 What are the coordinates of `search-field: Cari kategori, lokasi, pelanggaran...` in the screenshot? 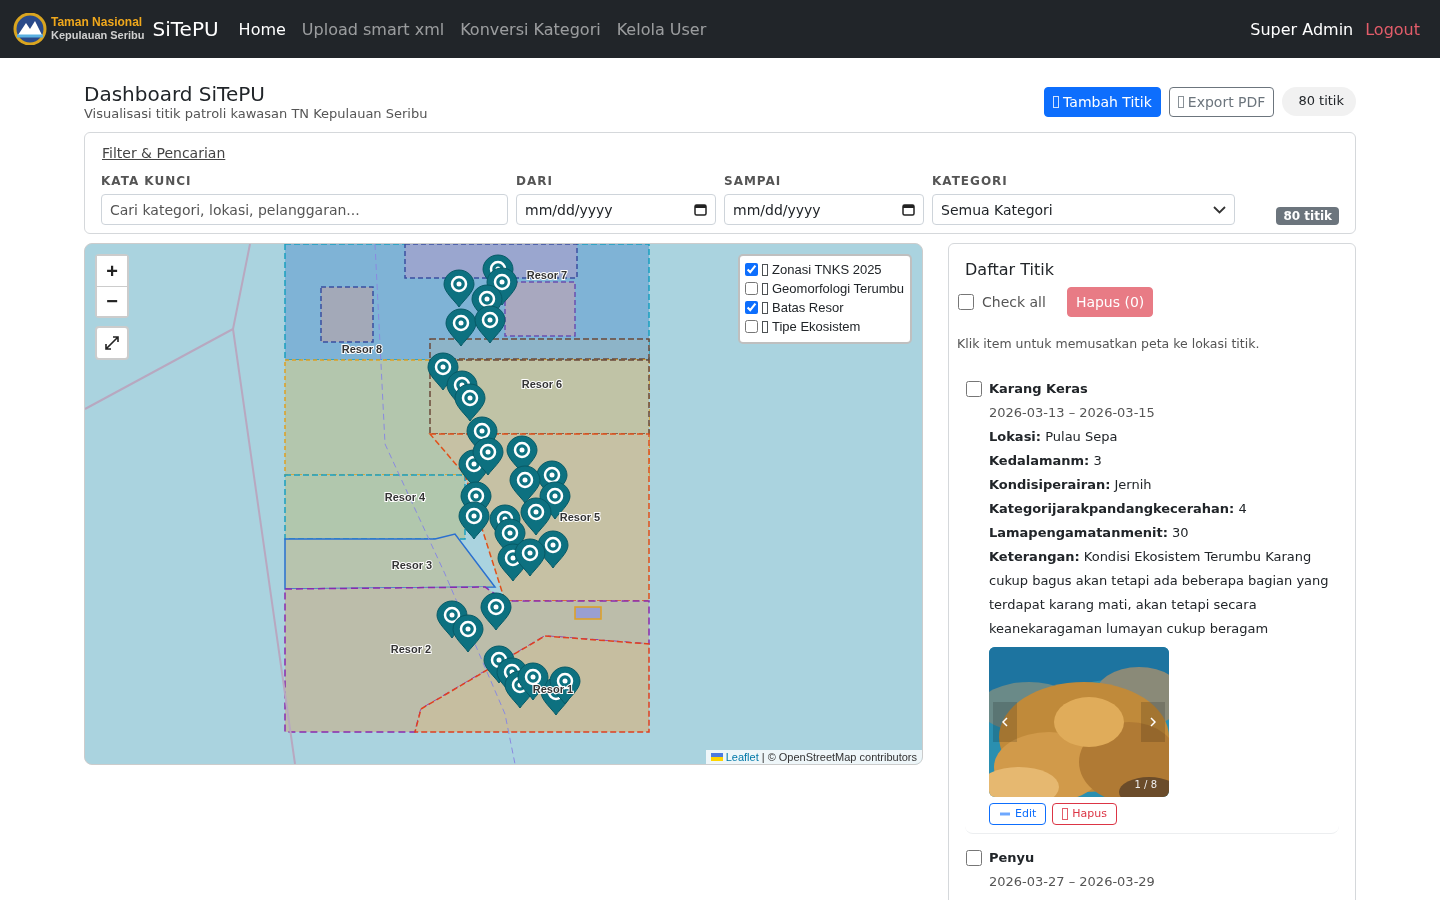 It's located at (304, 209).